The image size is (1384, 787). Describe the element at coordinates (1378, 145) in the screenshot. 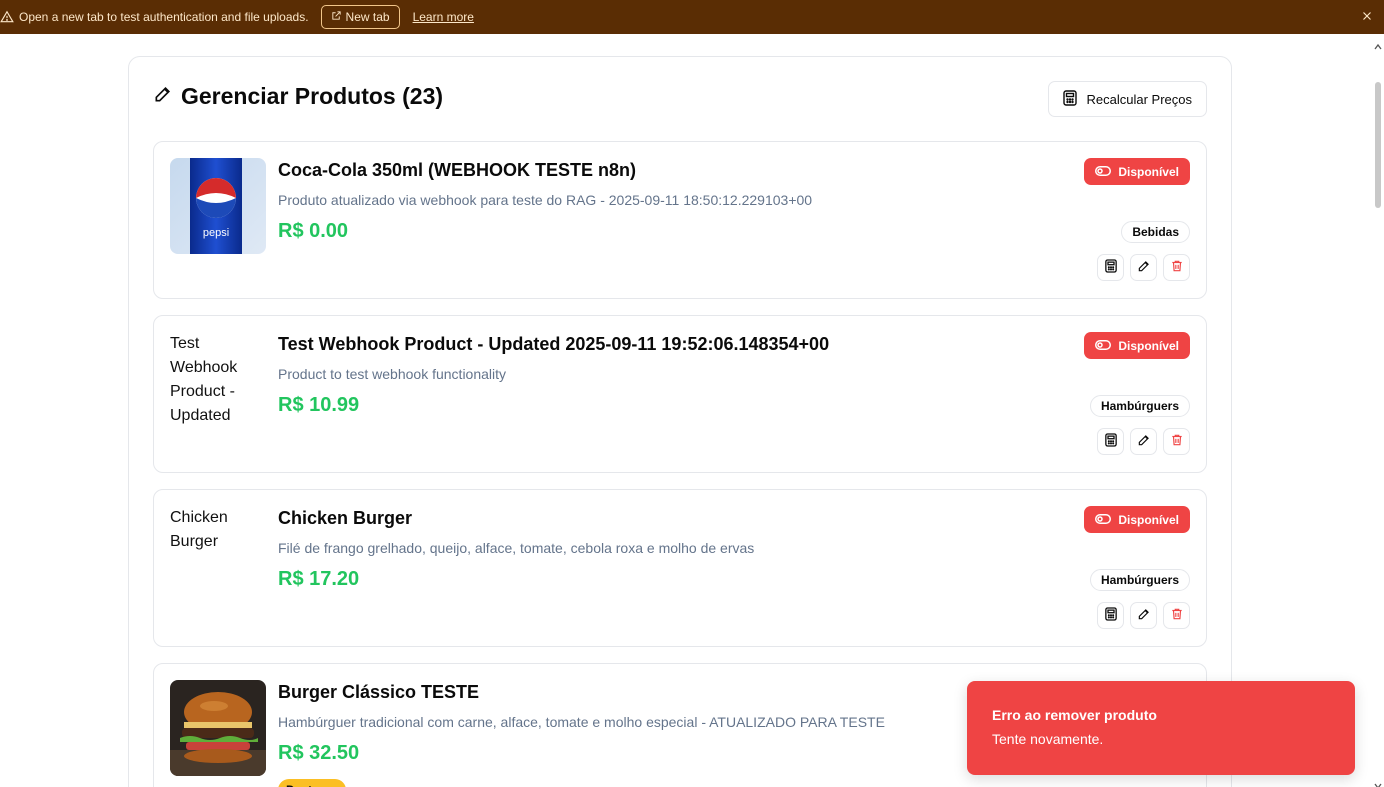

I see `scrollbar-thumb` at that location.